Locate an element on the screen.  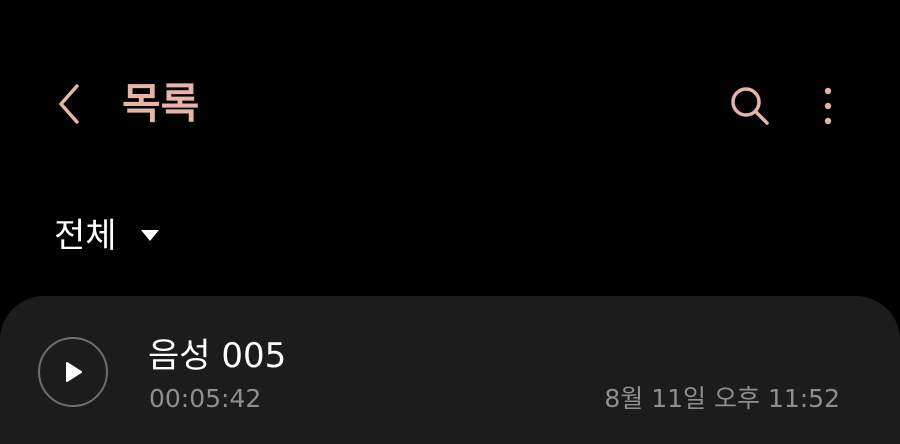
page-title: 목록 is located at coordinates (161, 103).